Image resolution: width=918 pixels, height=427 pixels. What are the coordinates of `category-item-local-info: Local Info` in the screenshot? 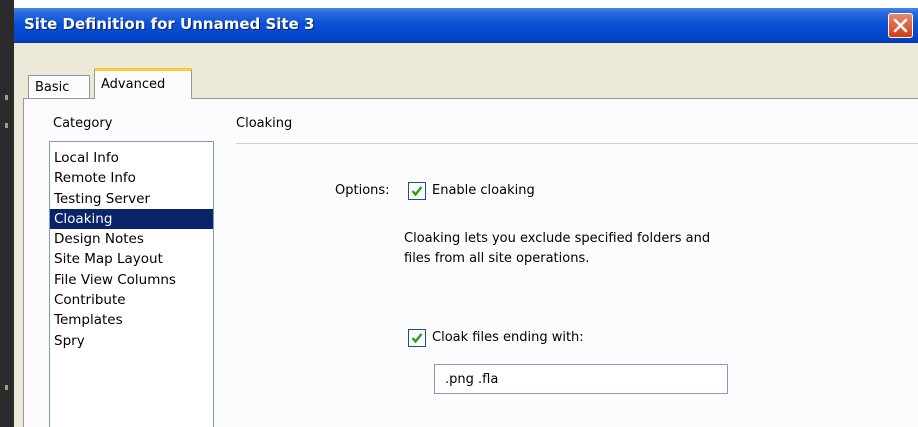 It's located at (131, 158).